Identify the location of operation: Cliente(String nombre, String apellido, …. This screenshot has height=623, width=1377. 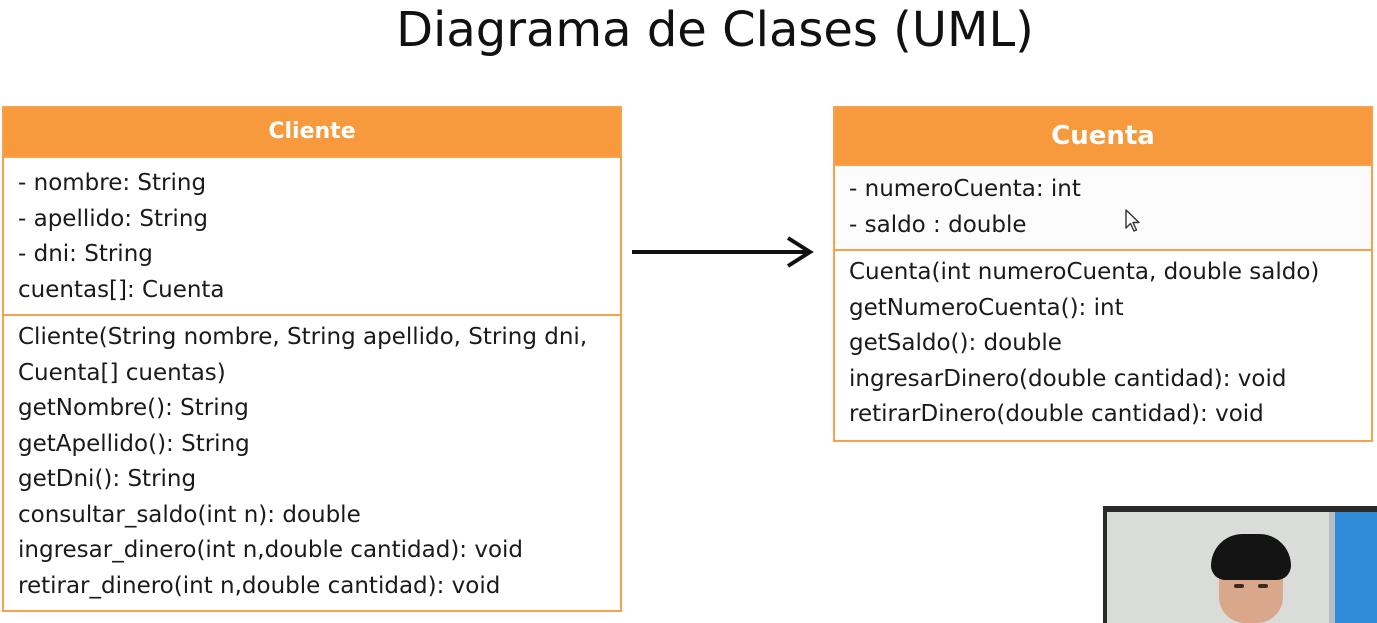
(303, 337).